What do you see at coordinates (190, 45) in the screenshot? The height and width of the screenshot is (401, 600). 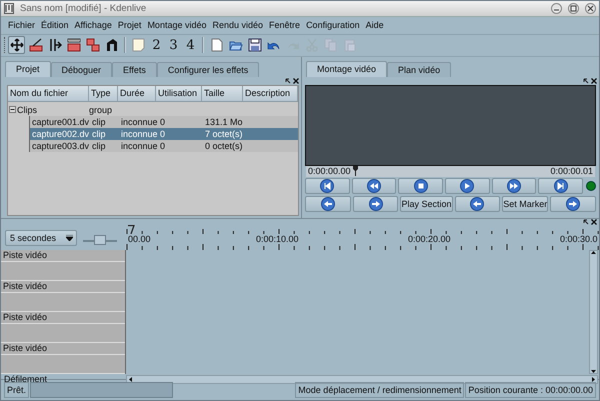 I see `toolbar-button: 4` at bounding box center [190, 45].